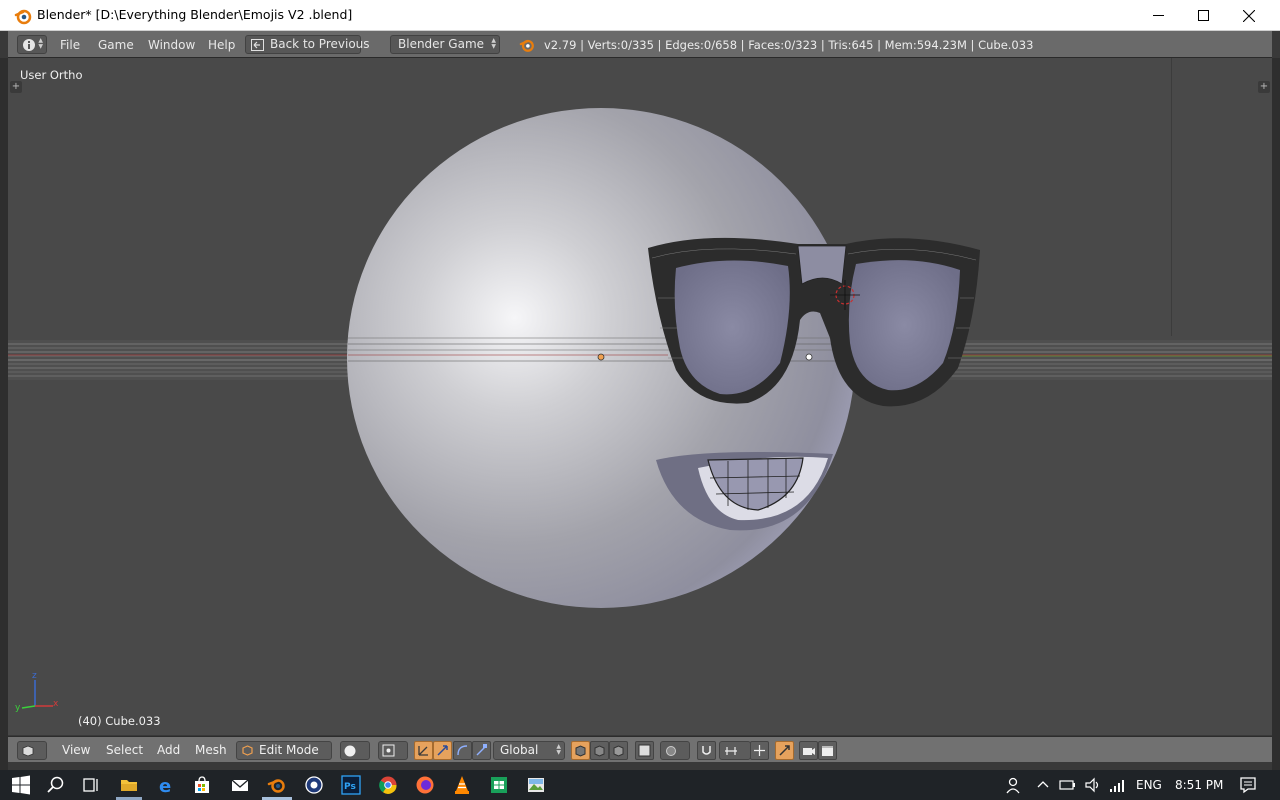 The width and height of the screenshot is (1280, 800). What do you see at coordinates (1067, 785) in the screenshot?
I see `battery-icon` at bounding box center [1067, 785].